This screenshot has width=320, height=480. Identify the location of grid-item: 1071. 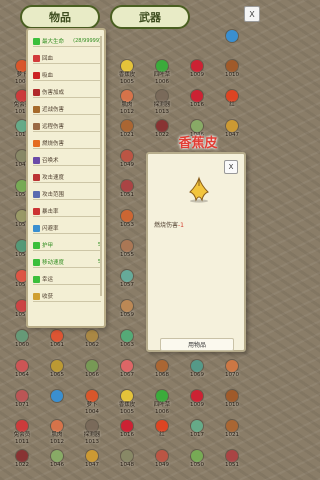
(22, 404).